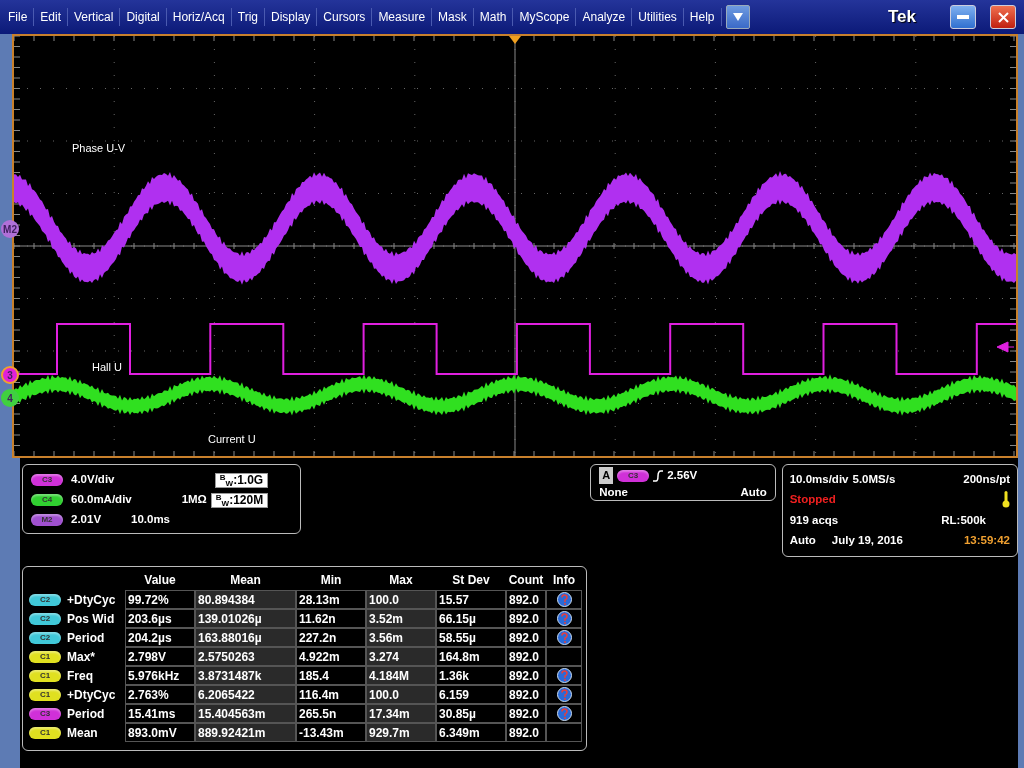  I want to click on table-cell: 3.274, so click(401, 656).